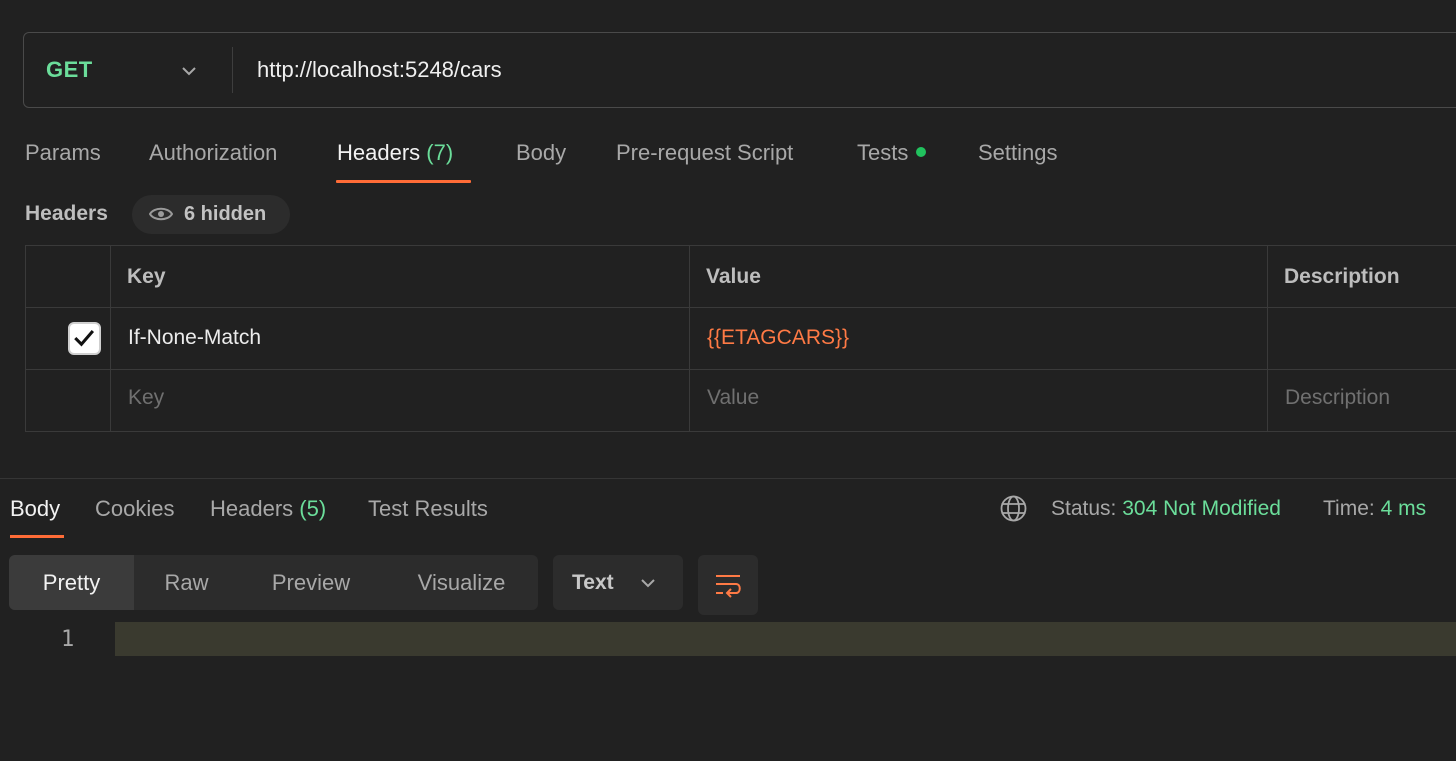 This screenshot has height=761, width=1456. What do you see at coordinates (403, 181) in the screenshot?
I see `active-tab-indicator` at bounding box center [403, 181].